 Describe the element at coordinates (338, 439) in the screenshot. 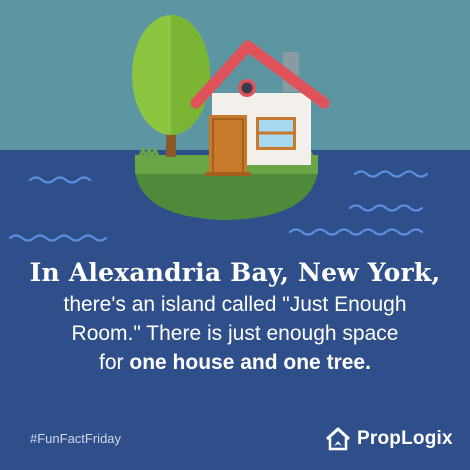

I see `proplogix-house-icon` at that location.